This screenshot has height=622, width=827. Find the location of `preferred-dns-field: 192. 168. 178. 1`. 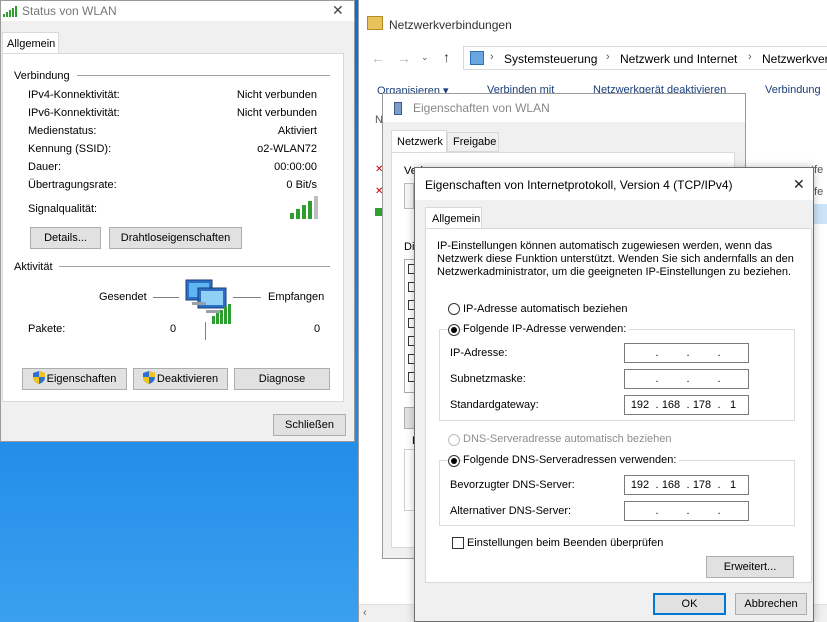

preferred-dns-field: 192. 168. 178. 1 is located at coordinates (686, 485).